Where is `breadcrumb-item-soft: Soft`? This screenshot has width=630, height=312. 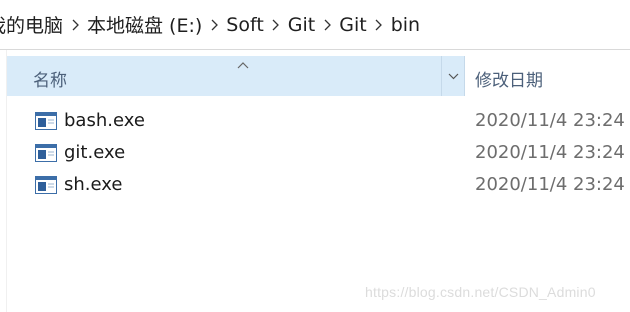
breadcrumb-item-soft: Soft is located at coordinates (245, 25).